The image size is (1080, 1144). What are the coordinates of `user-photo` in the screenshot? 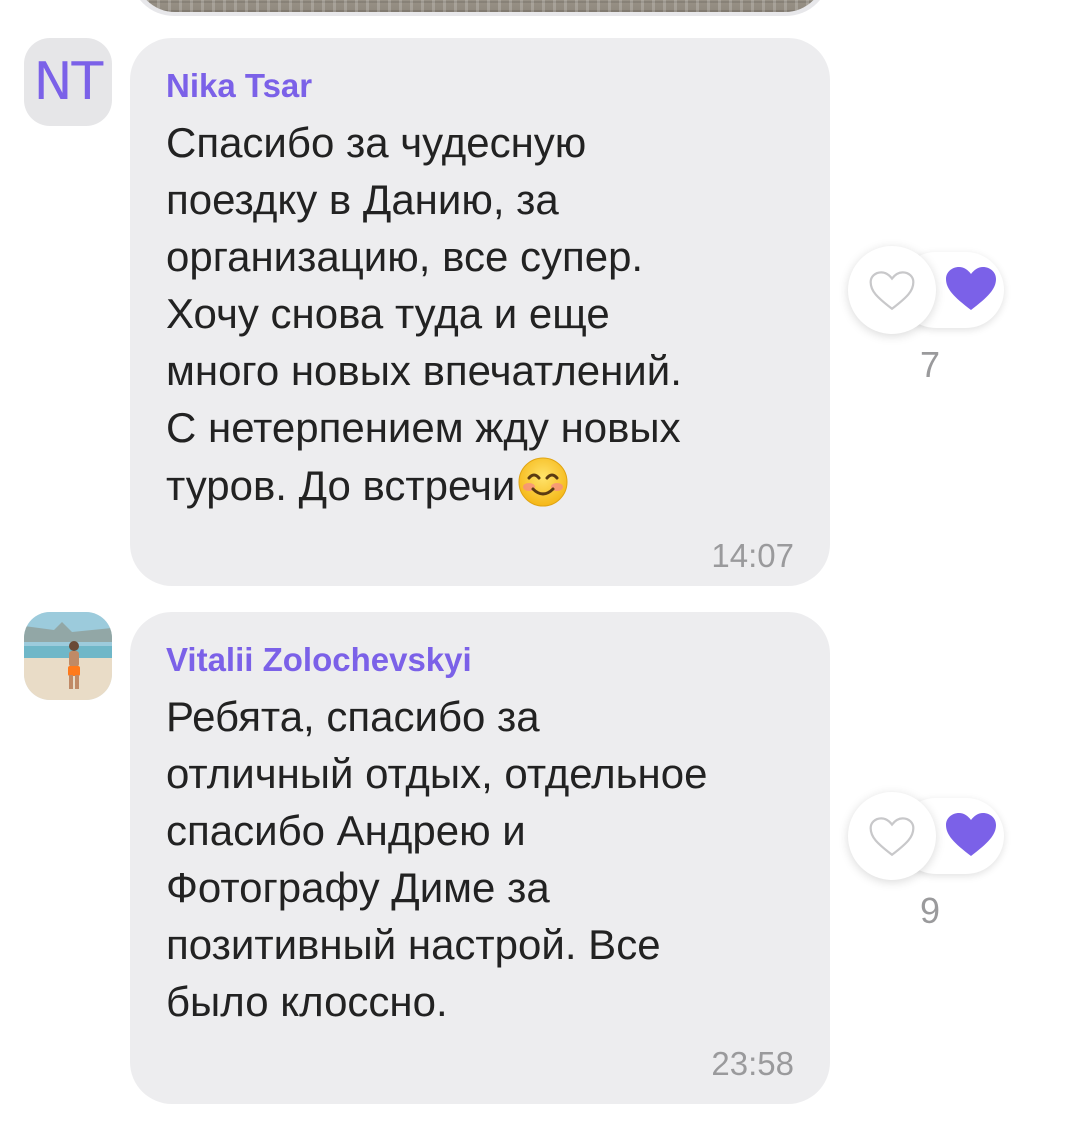 It's located at (68, 656).